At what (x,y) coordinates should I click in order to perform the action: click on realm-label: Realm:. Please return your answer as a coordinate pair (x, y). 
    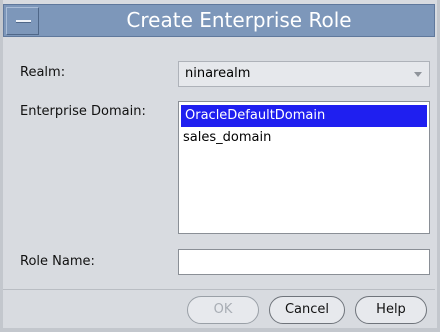
    Looking at the image, I should click on (43, 72).